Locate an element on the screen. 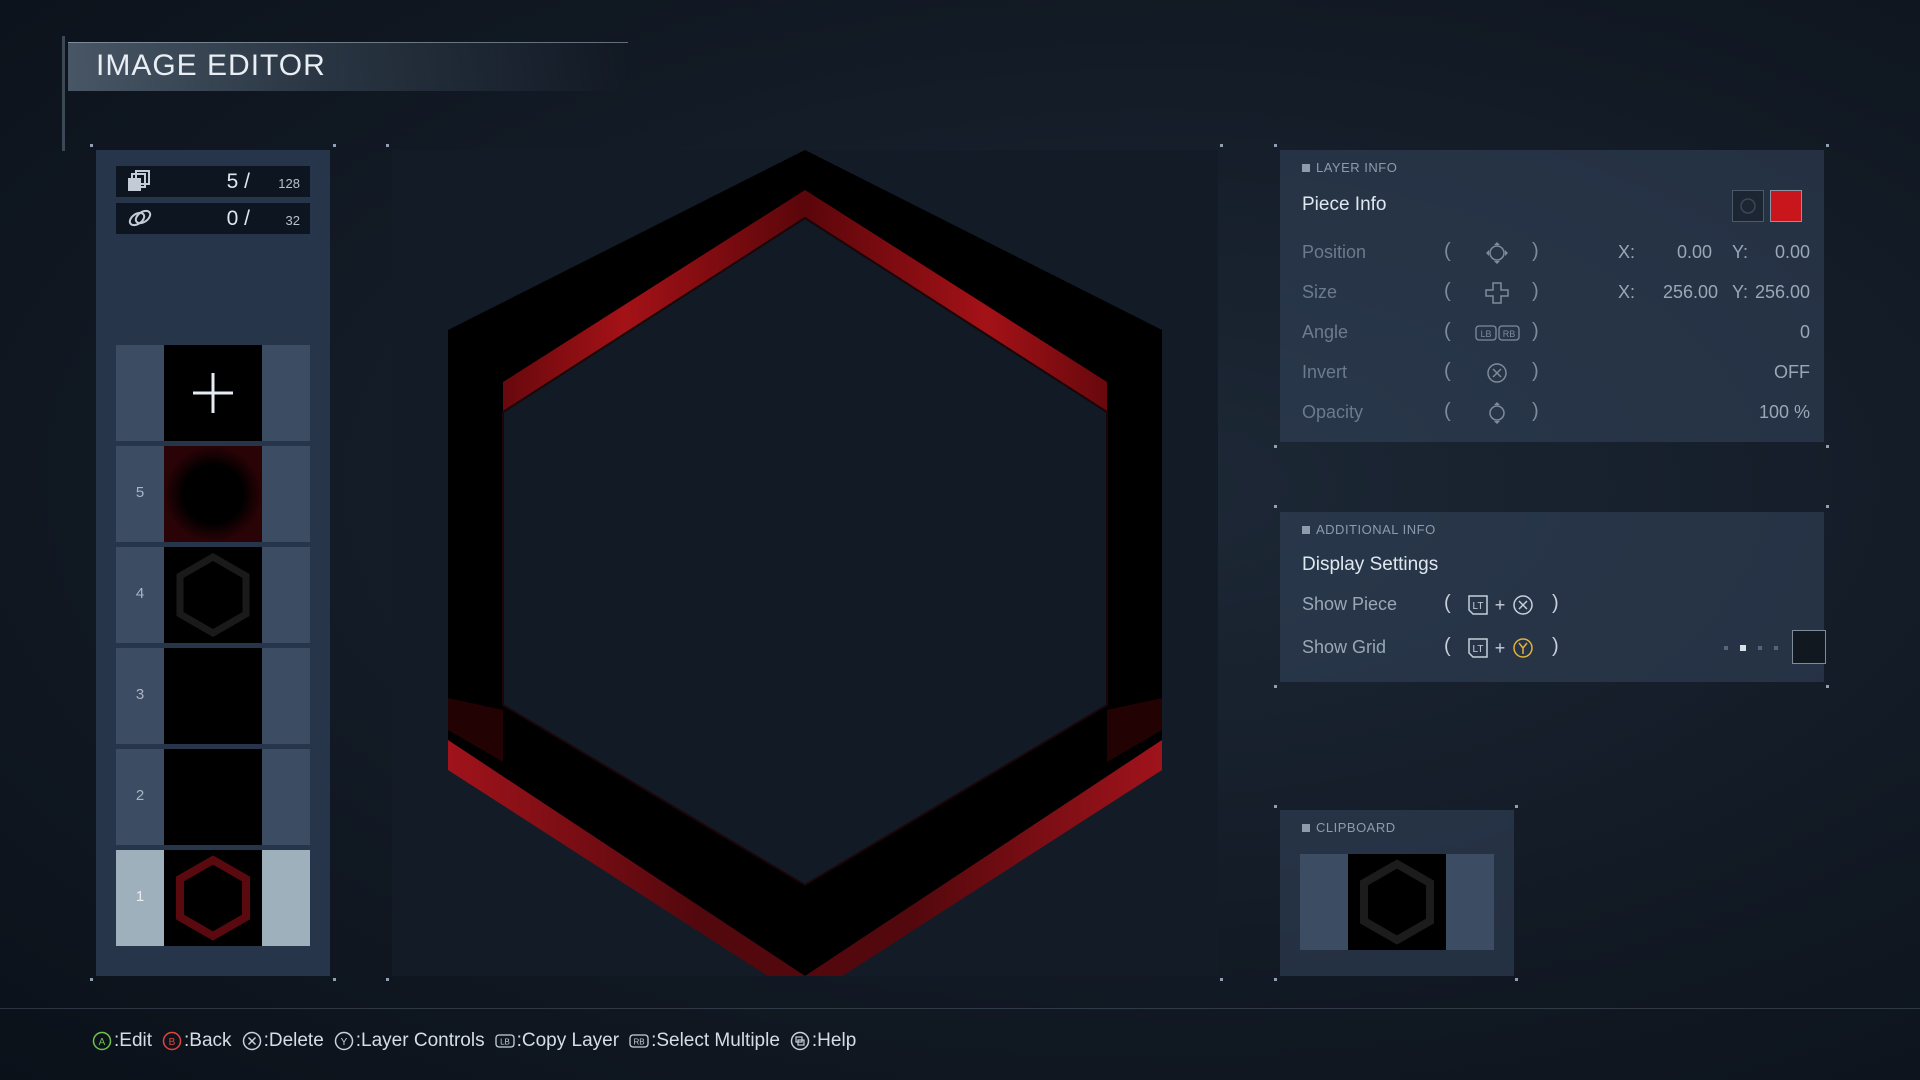  size-row: Size ( ) X: 256.00 Y: 256.00 is located at coordinates (1556, 293).